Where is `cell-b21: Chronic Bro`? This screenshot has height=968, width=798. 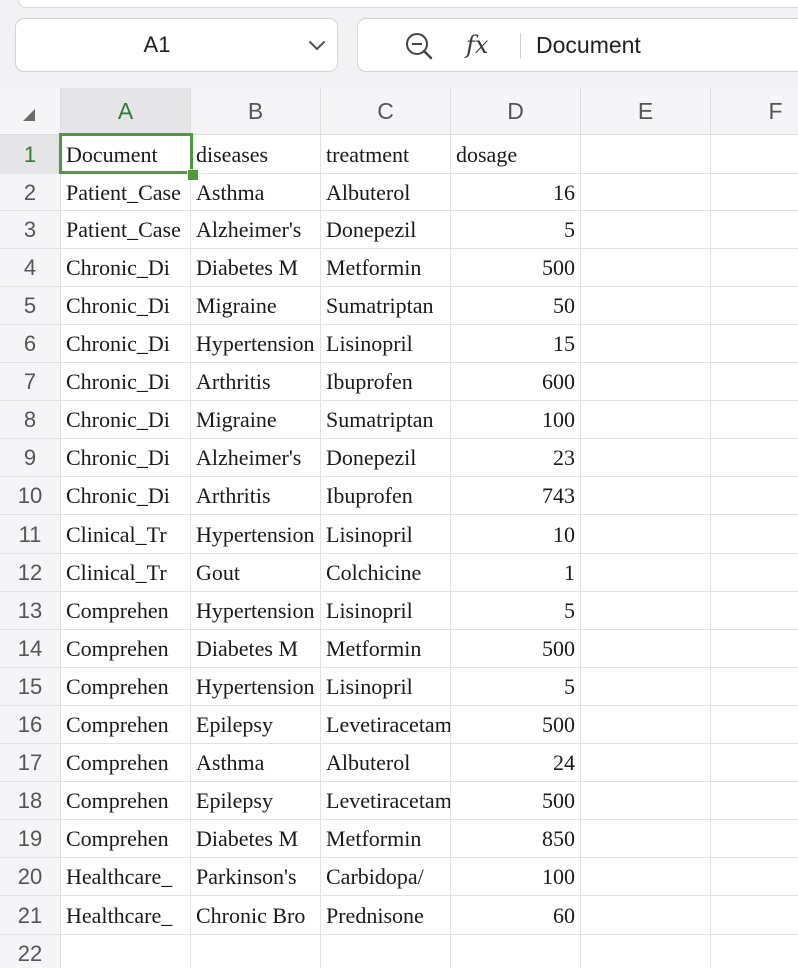 cell-b21: Chronic Bro is located at coordinates (256, 915).